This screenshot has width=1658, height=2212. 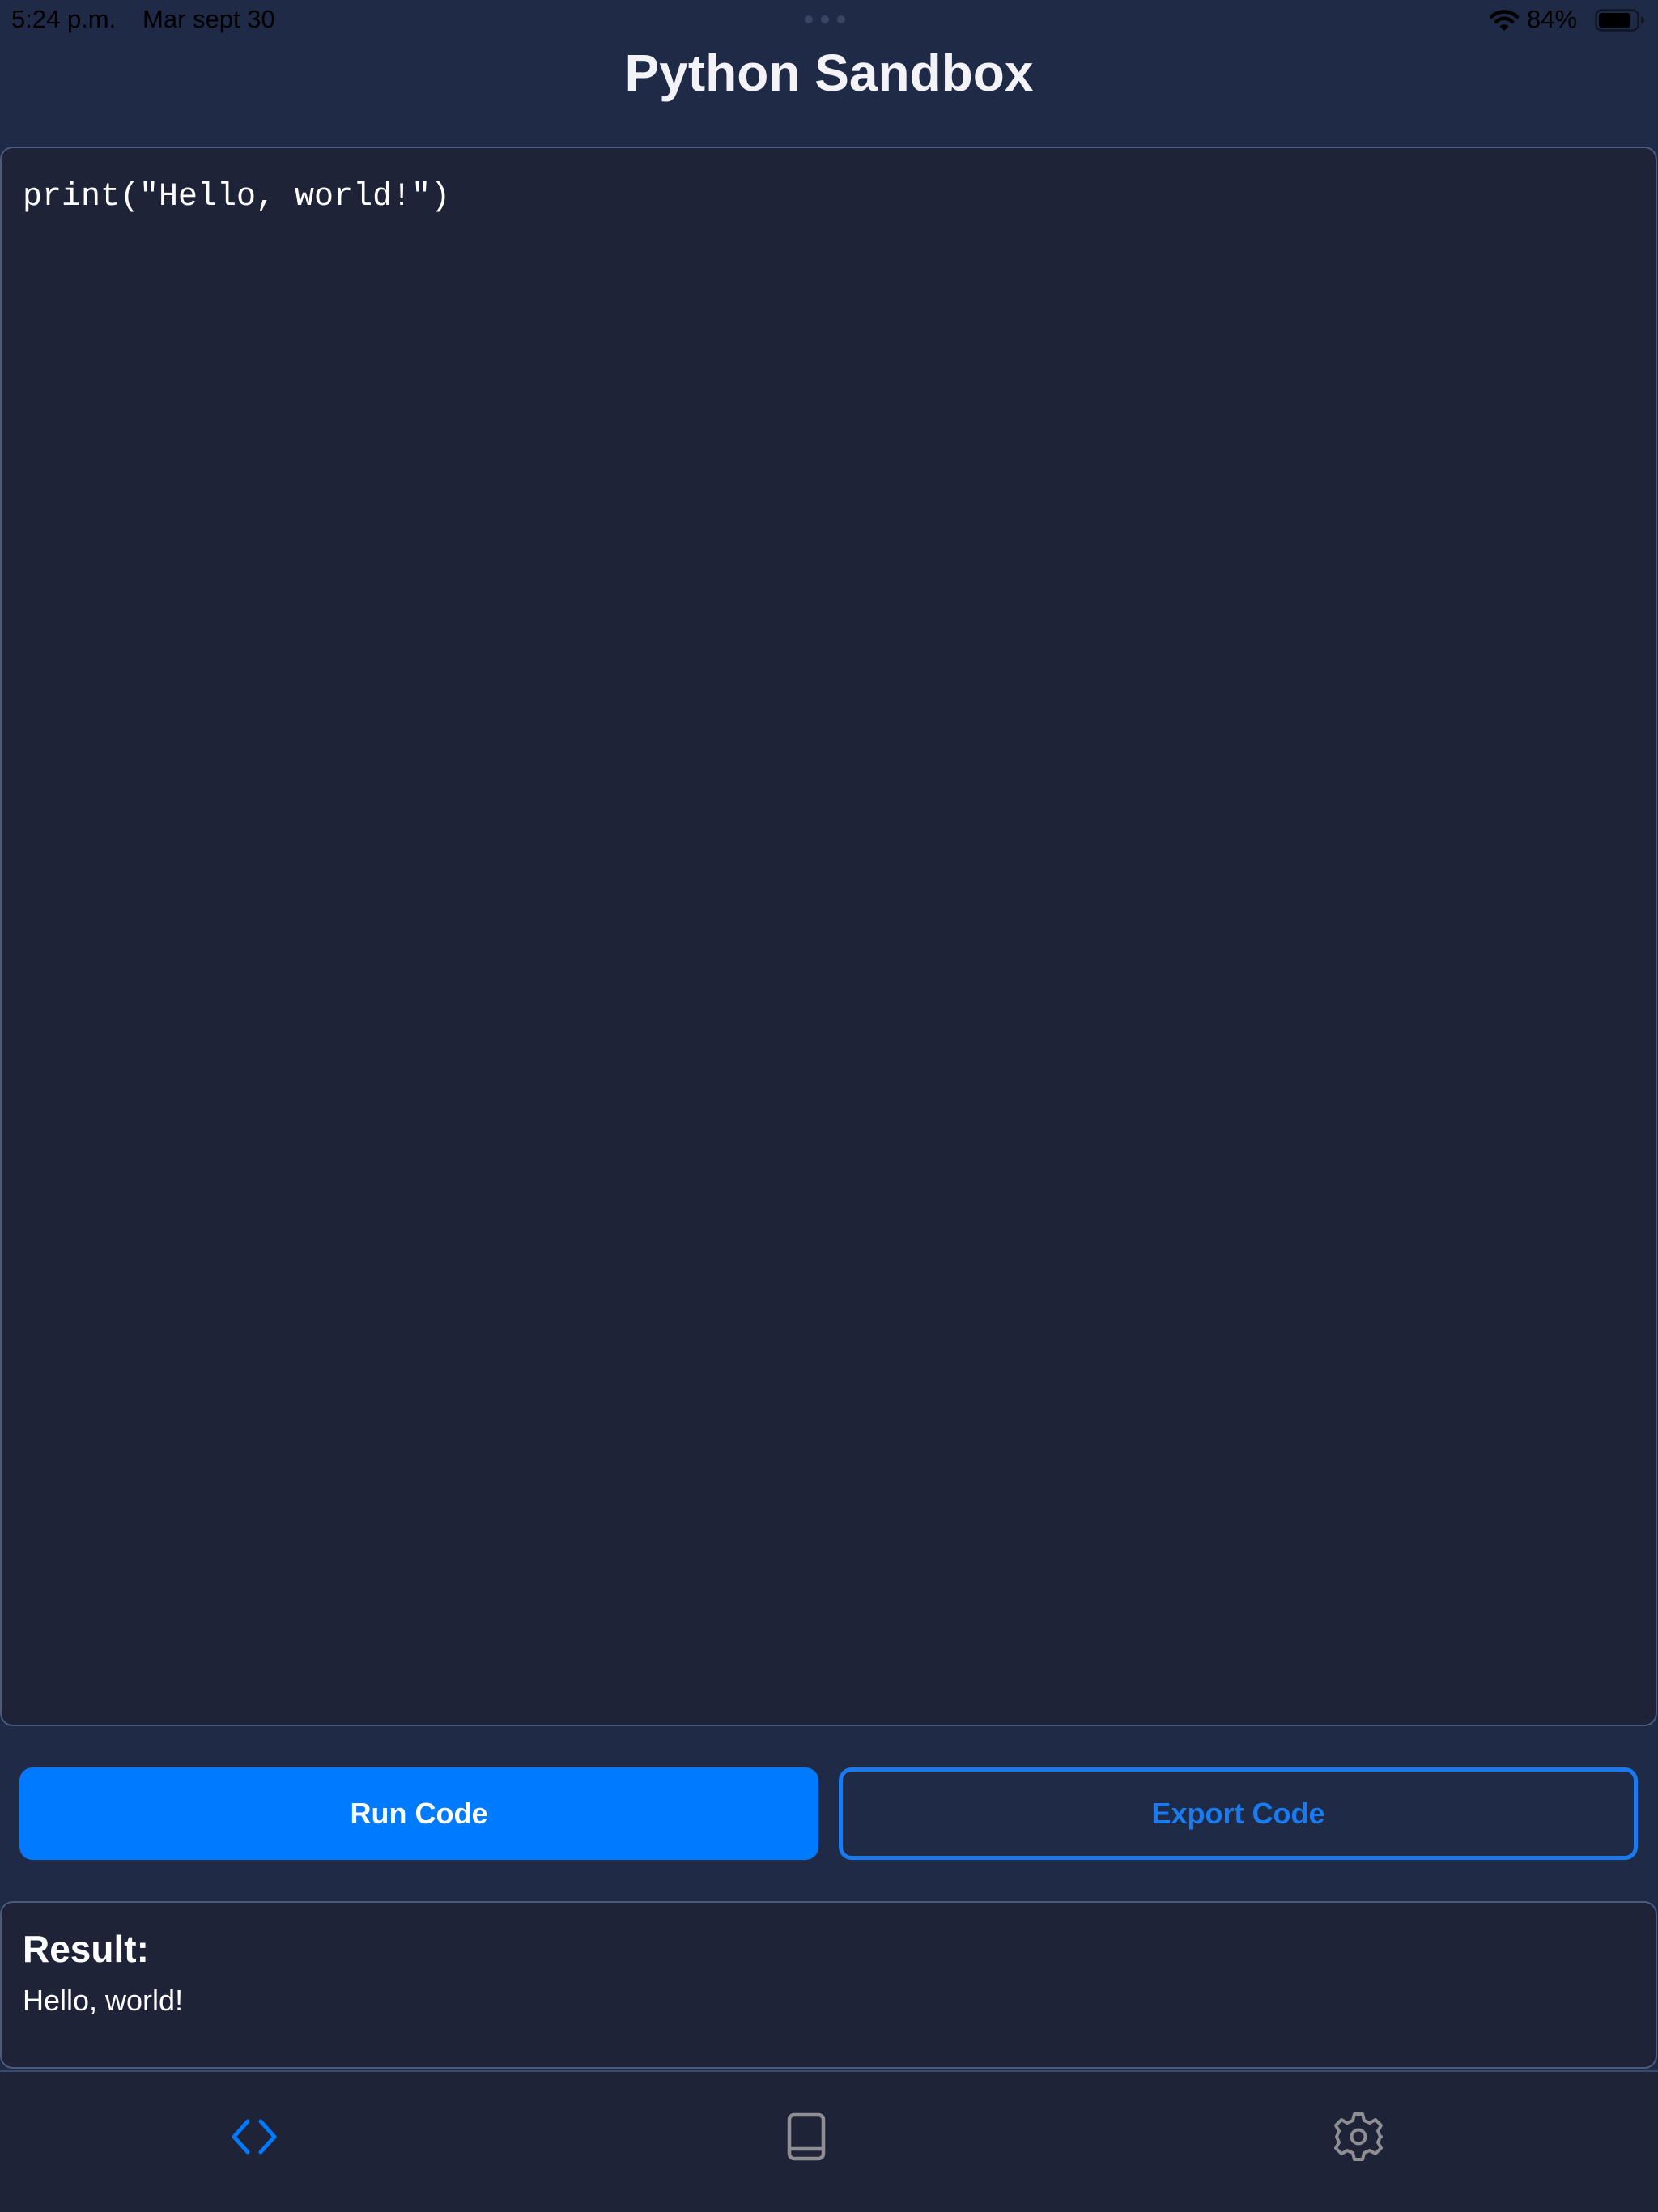 I want to click on tab-settings, so click(x=1358, y=2136).